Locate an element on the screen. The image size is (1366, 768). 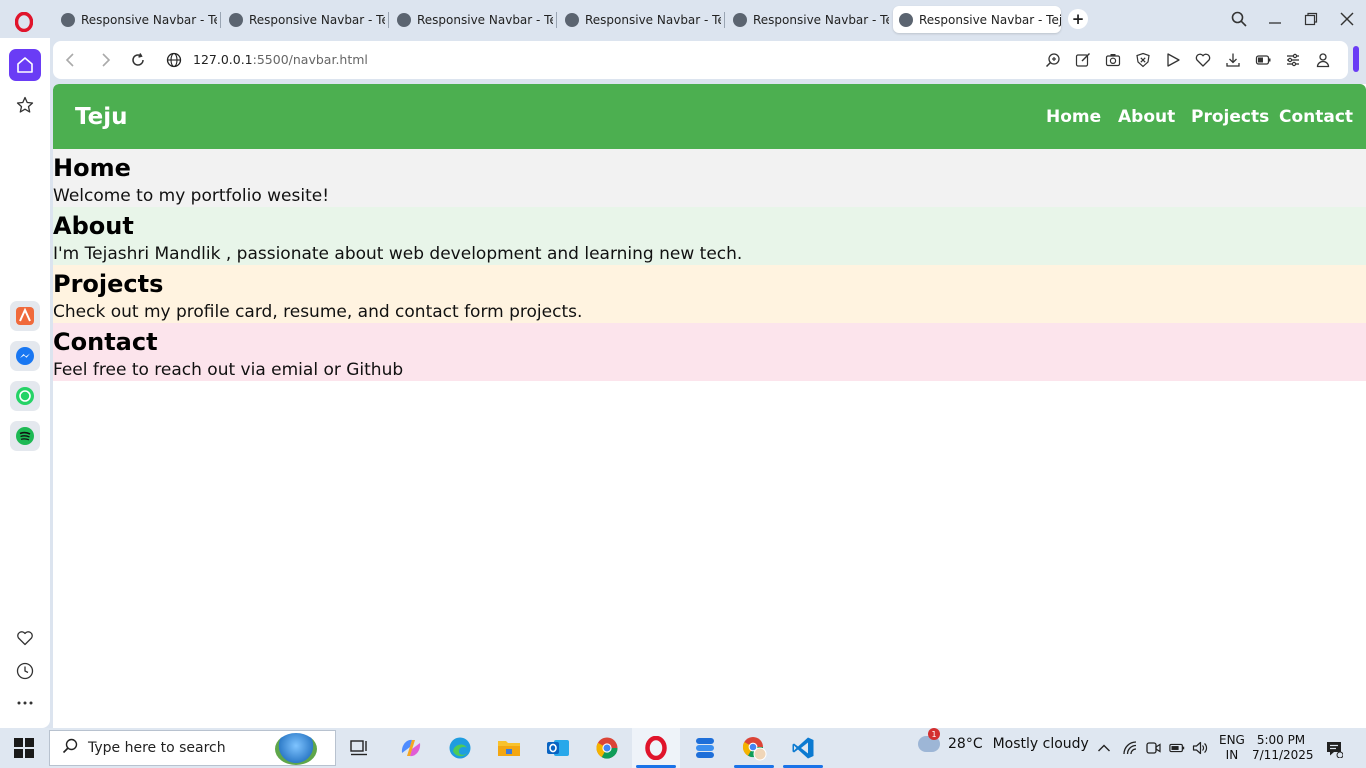
url-host: 127.0.0.1 is located at coordinates (223, 59).